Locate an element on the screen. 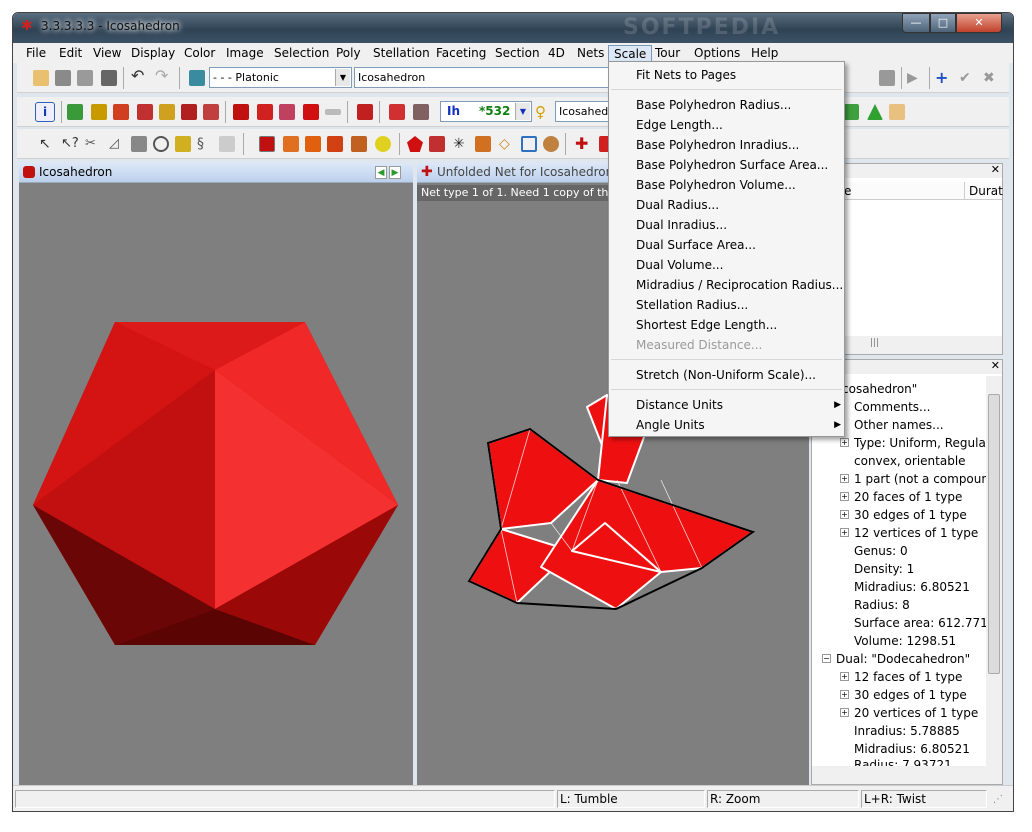 The height and width of the screenshot is (832, 1032). tree-vertices: +12 vertices of 1 type is located at coordinates (909, 533).